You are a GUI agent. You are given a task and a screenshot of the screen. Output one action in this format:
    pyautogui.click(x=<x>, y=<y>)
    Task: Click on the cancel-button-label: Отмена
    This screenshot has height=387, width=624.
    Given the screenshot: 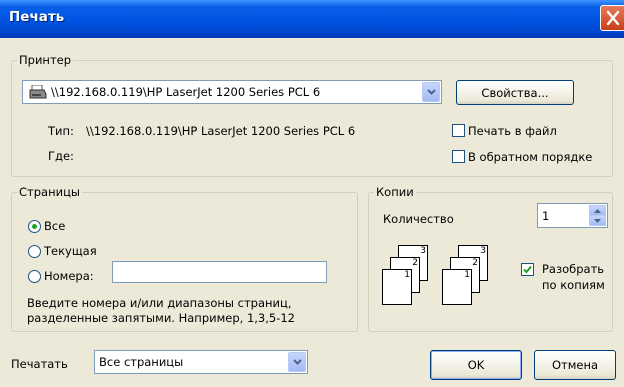 What is the action you would take?
    pyautogui.click(x=575, y=365)
    